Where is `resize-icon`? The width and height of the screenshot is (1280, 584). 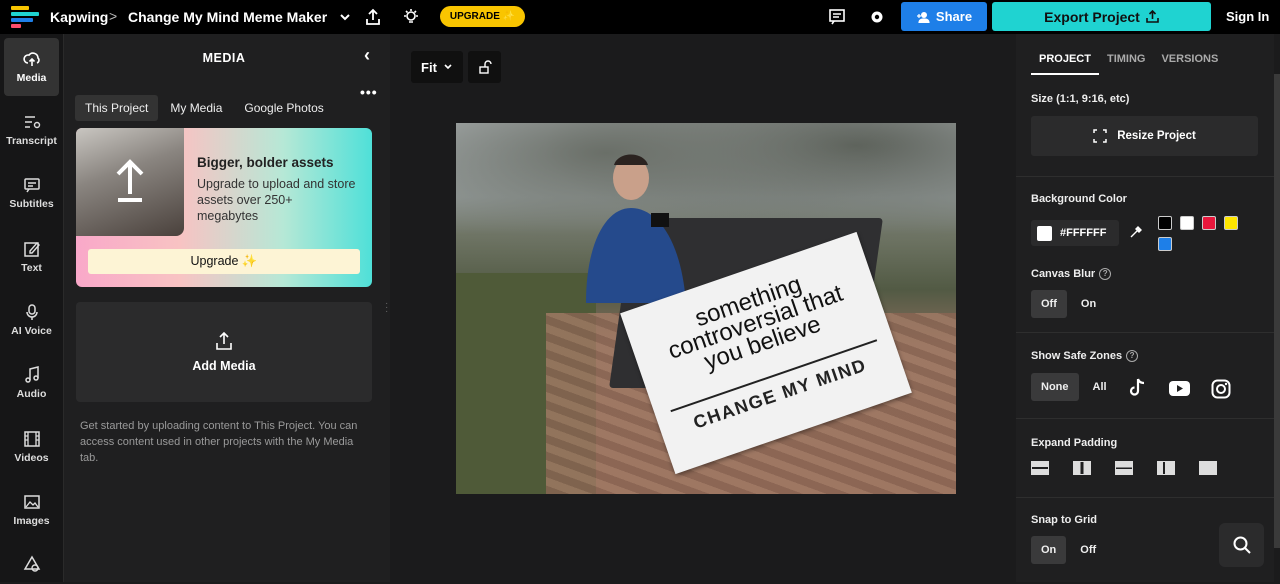 resize-icon is located at coordinates (1100, 136).